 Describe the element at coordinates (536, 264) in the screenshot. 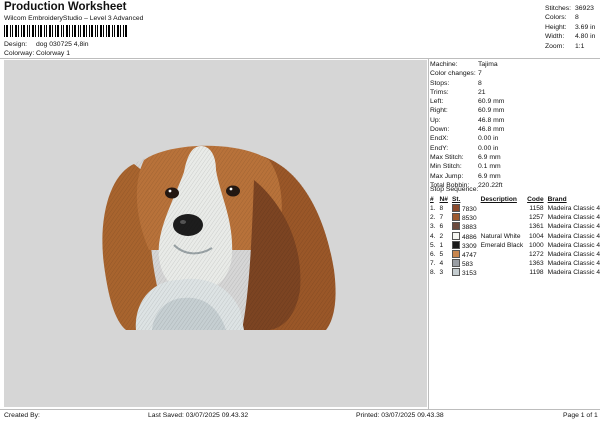

I see `stitch-count: 1363` at that location.